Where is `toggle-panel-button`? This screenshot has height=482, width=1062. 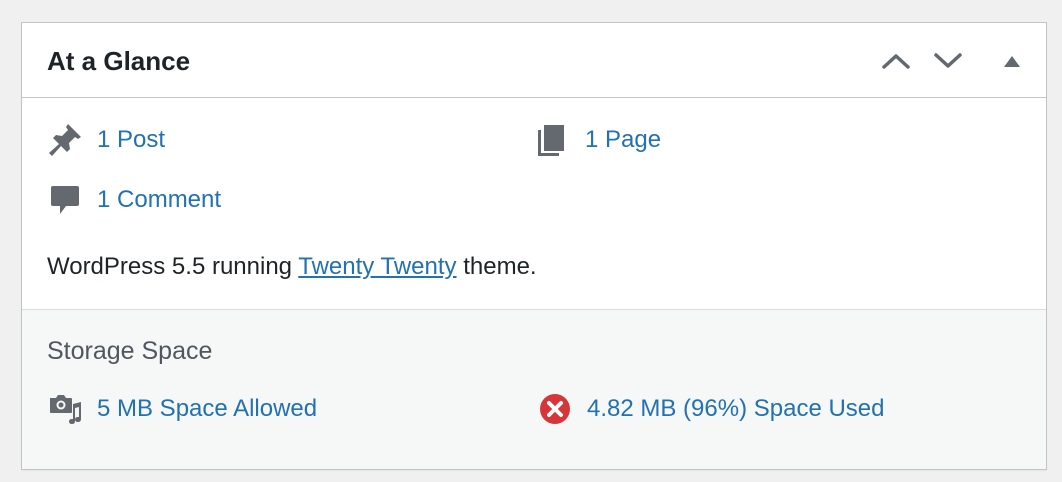 toggle-panel-button is located at coordinates (1012, 61).